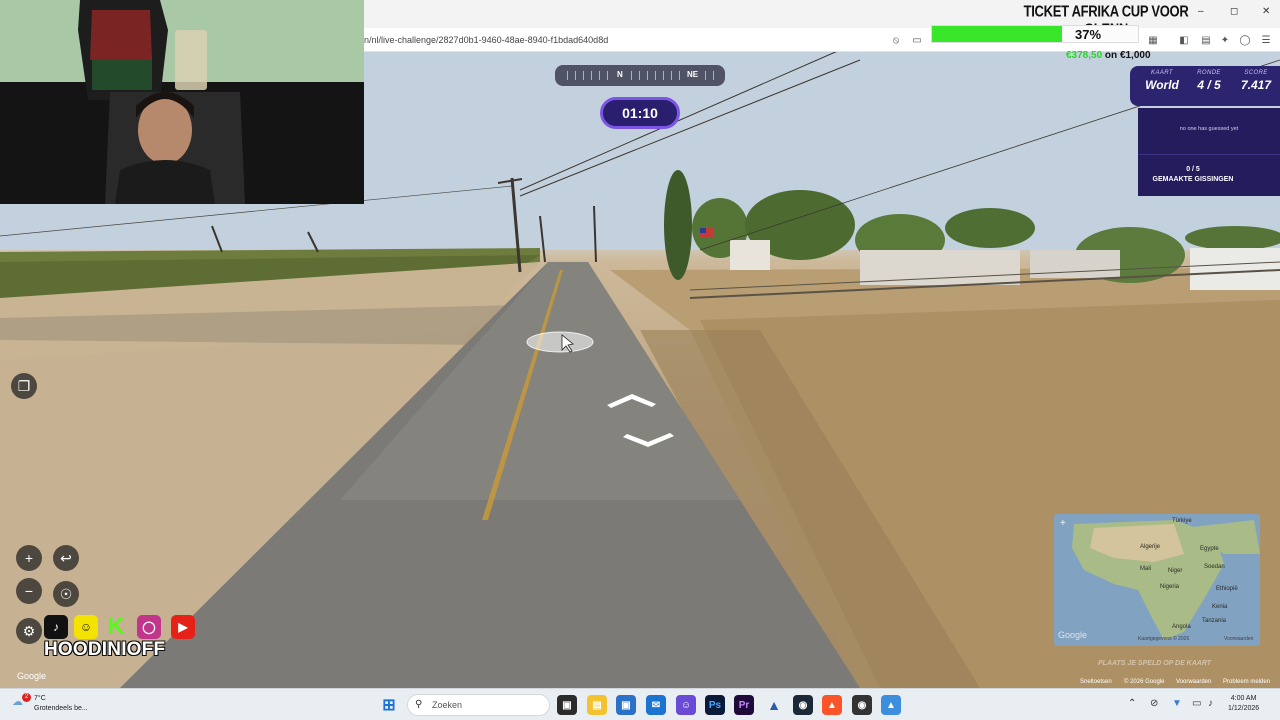 Image resolution: width=1280 pixels, height=720 pixels. Describe the element at coordinates (1175, 571) in the screenshot. I see `map-label-4: Niger` at that location.